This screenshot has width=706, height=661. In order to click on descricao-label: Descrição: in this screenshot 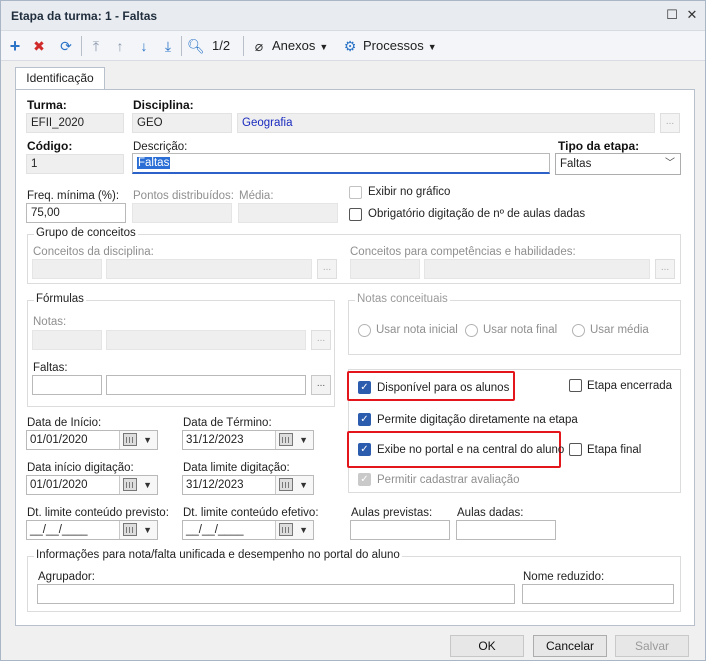, I will do `click(160, 147)`.